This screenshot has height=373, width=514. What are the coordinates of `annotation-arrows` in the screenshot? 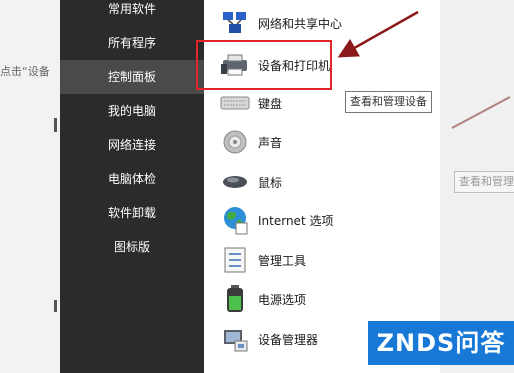 It's located at (424, 69).